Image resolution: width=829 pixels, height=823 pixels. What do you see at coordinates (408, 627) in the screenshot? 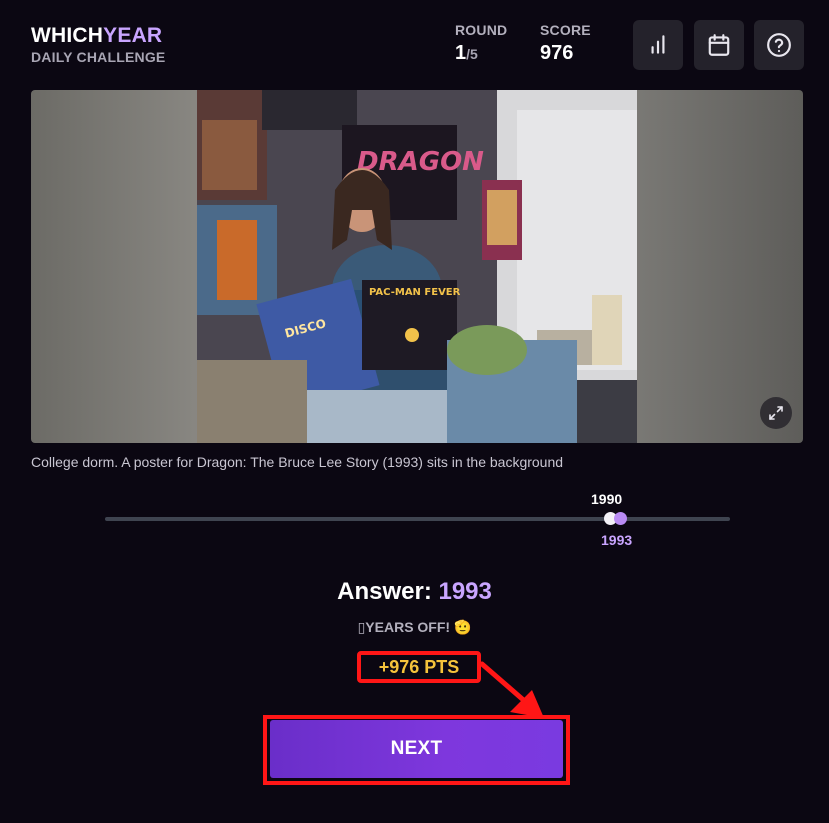
I see `years-off-text: YEARS OFF!` at bounding box center [408, 627].